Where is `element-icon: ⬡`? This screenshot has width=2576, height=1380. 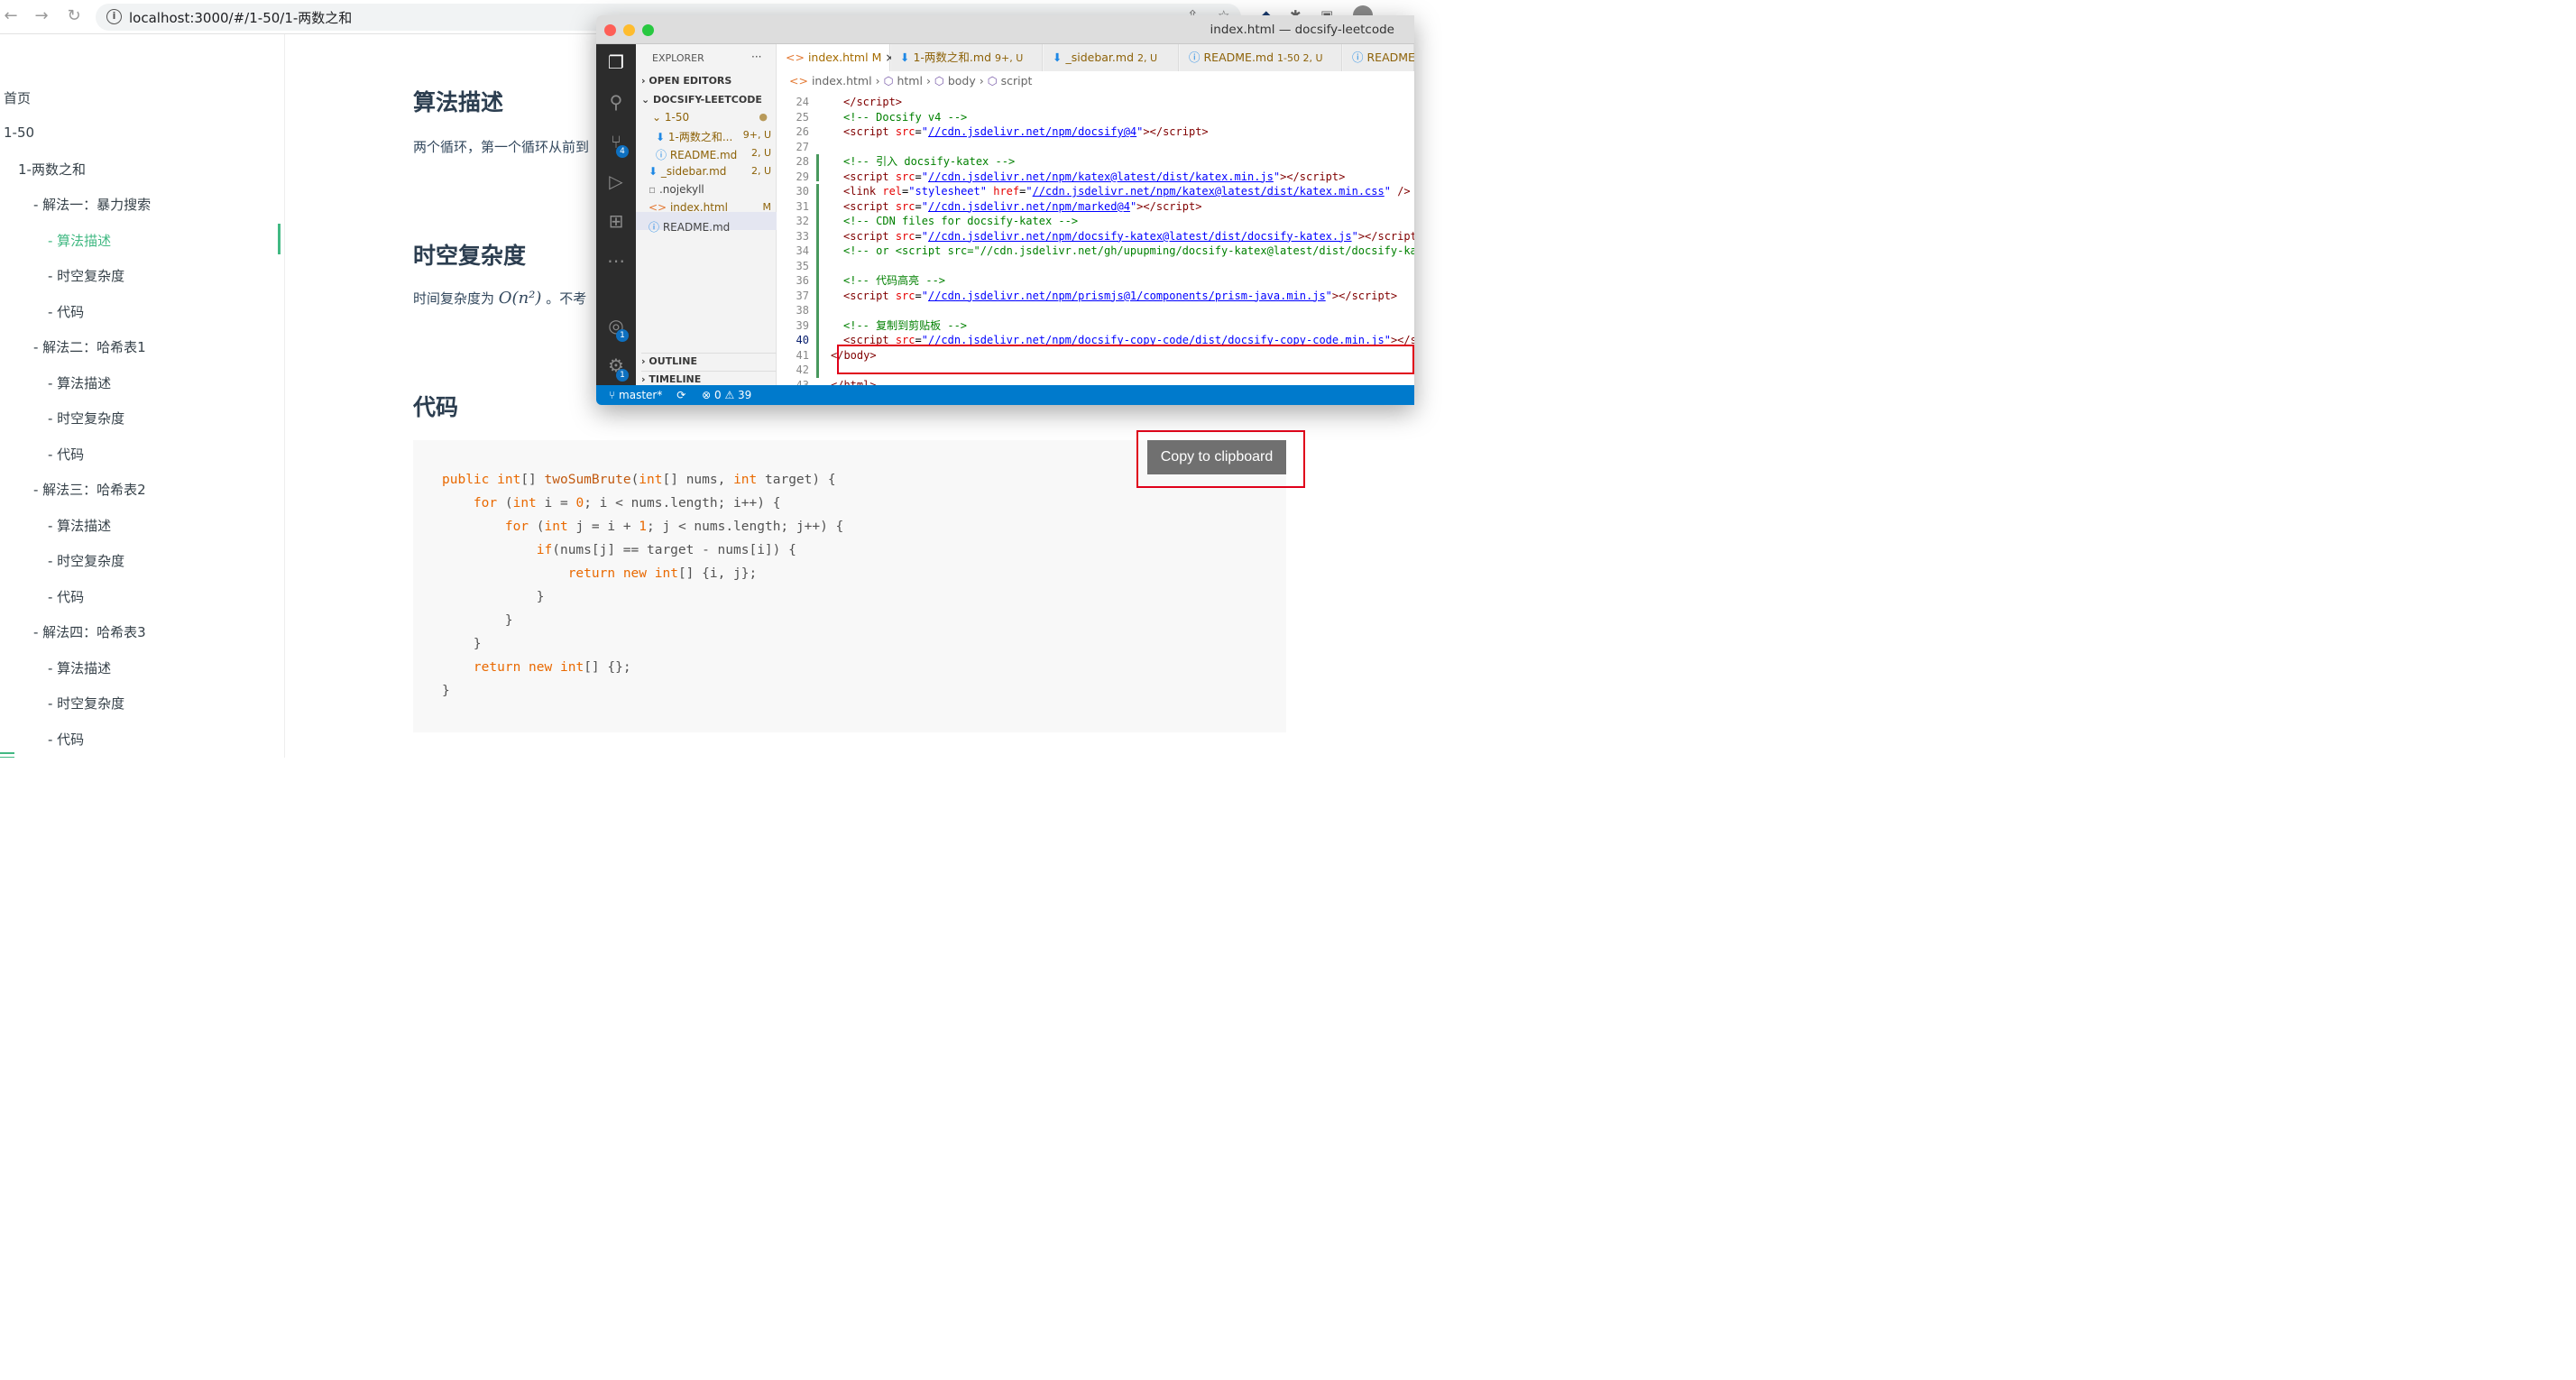
element-icon: ⬡ is located at coordinates (888, 80).